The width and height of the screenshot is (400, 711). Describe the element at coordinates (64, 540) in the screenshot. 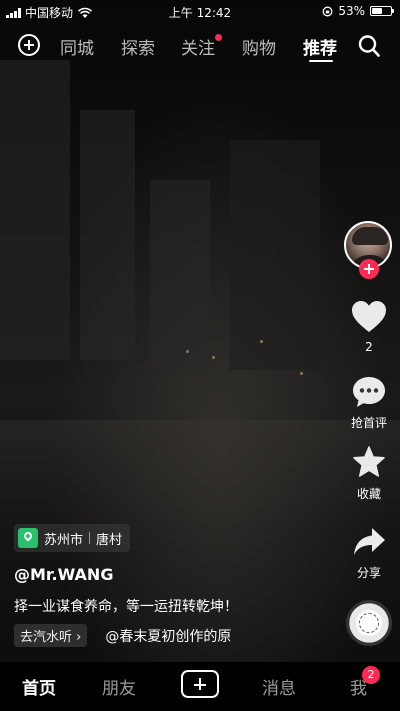

I see `location-city: 苏州市` at that location.